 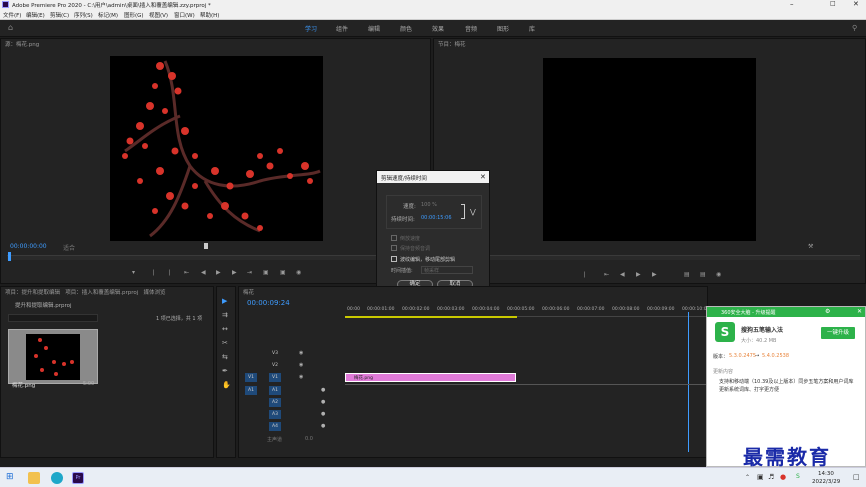 What do you see at coordinates (249, 272) in the screenshot?
I see `go-to-out-icon: ⇥` at bounding box center [249, 272].